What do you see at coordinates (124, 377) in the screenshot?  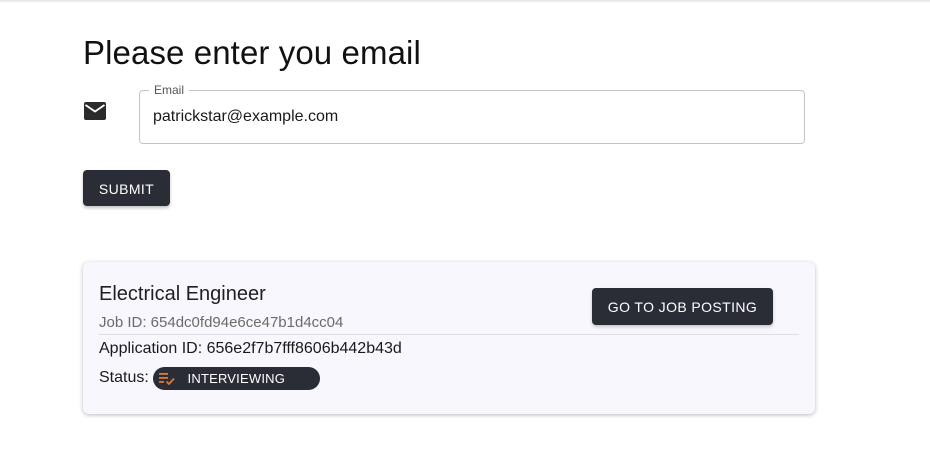 I see `status-label: Status:` at bounding box center [124, 377].